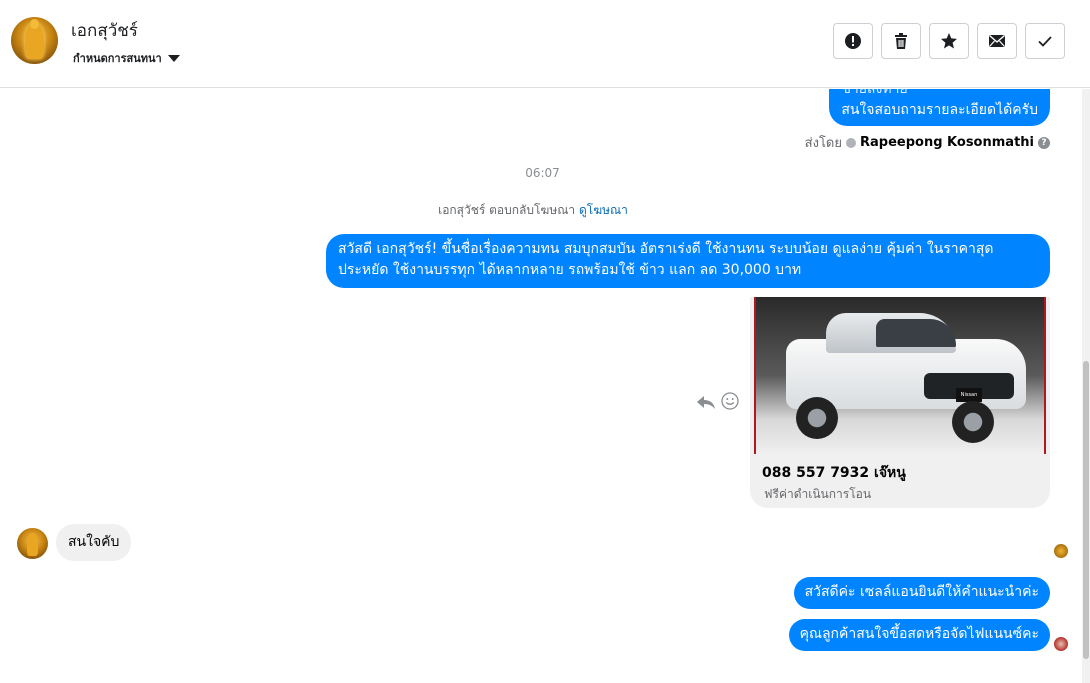 Image resolution: width=1090 pixels, height=683 pixels. What do you see at coordinates (874, 93) in the screenshot?
I see `message-text-partial: ขายส่งท่าย` at bounding box center [874, 93].